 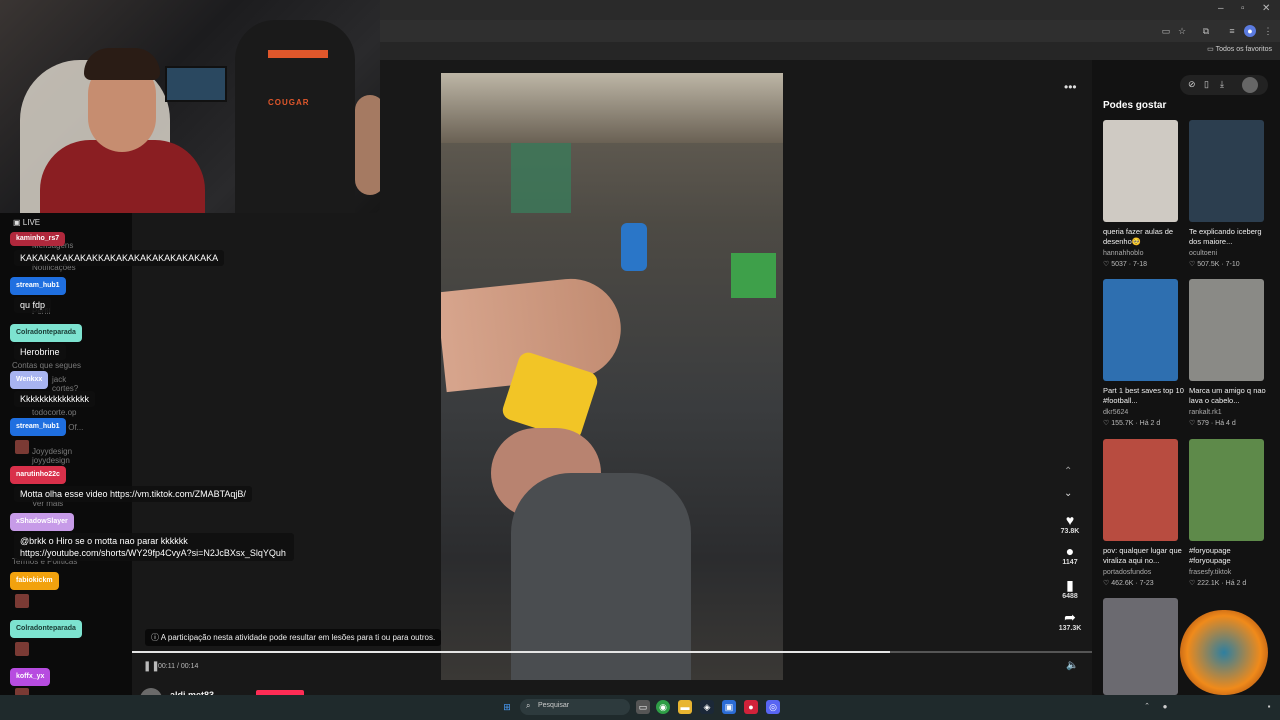 What do you see at coordinates (178, 666) in the screenshot?
I see `time-display: 00:11 / 00:14` at bounding box center [178, 666].